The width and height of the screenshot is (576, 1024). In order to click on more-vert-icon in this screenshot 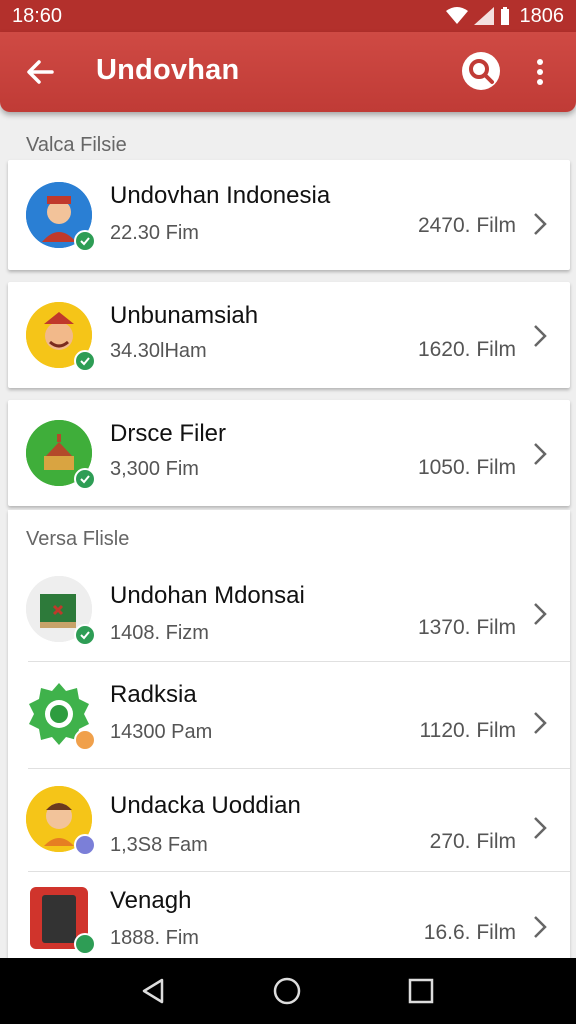, I will do `click(540, 72)`.